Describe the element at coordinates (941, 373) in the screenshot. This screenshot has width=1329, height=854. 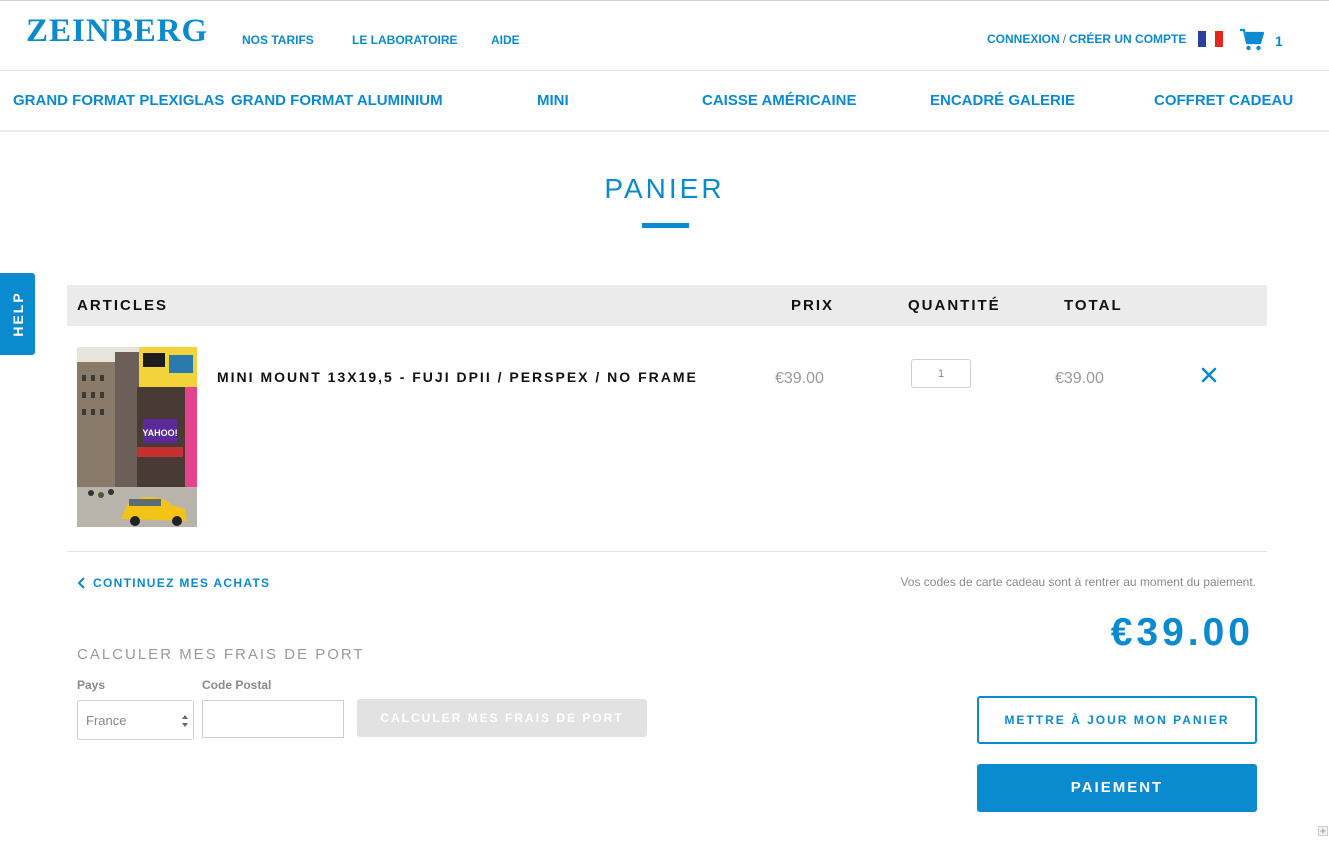
I see `quantity-input` at that location.